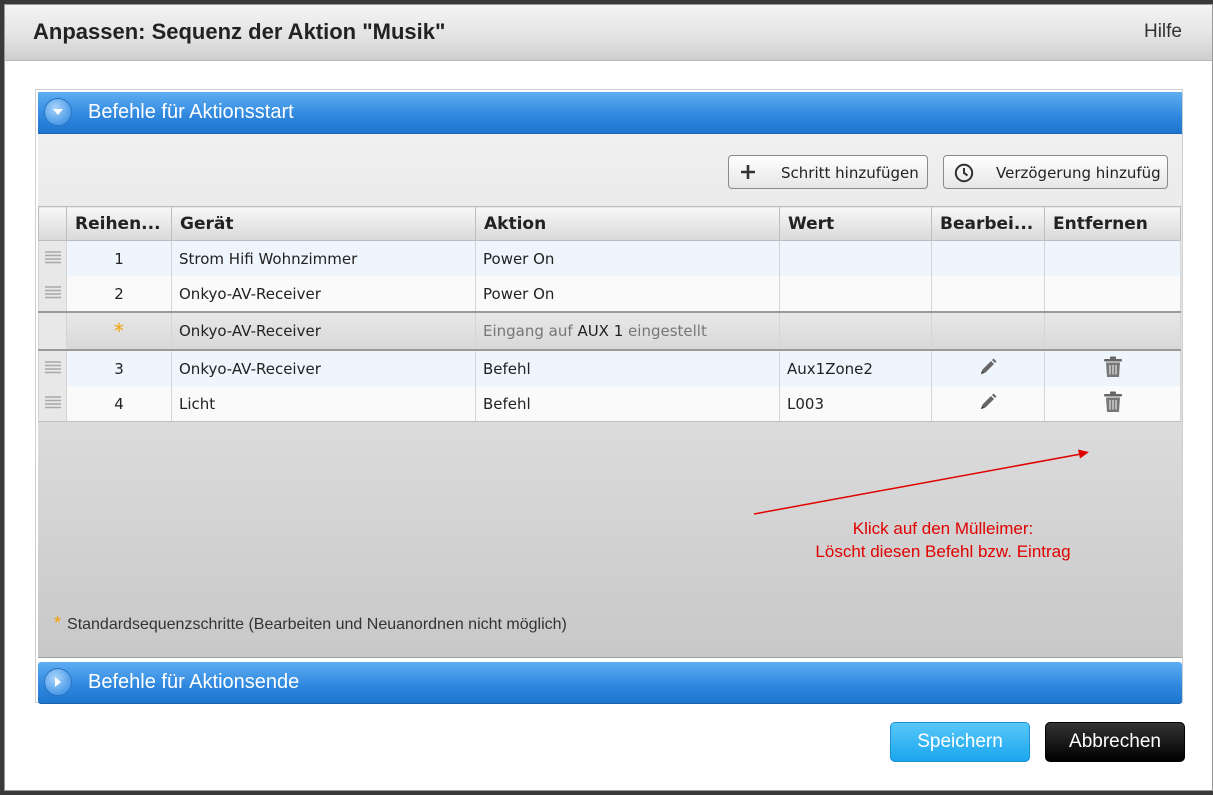 The image size is (1213, 795). Describe the element at coordinates (239, 31) in the screenshot. I see `dialog-title: Anpassen: Sequenz der Aktion "Musik"` at that location.